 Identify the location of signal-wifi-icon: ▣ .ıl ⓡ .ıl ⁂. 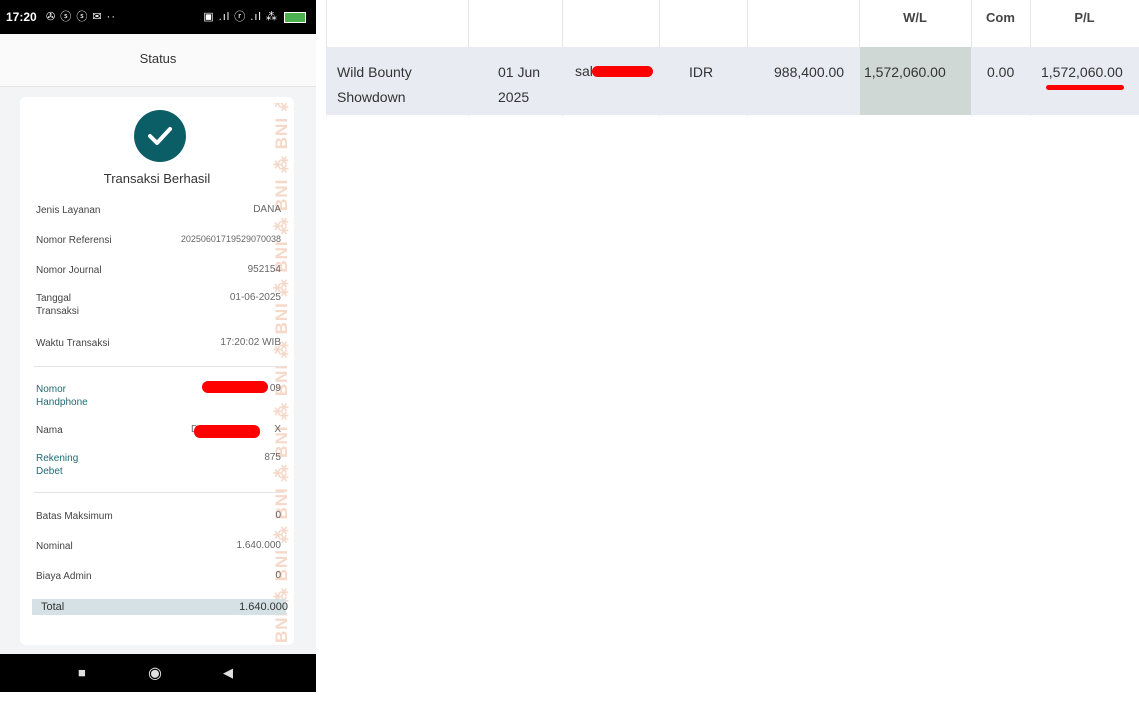
(240, 17).